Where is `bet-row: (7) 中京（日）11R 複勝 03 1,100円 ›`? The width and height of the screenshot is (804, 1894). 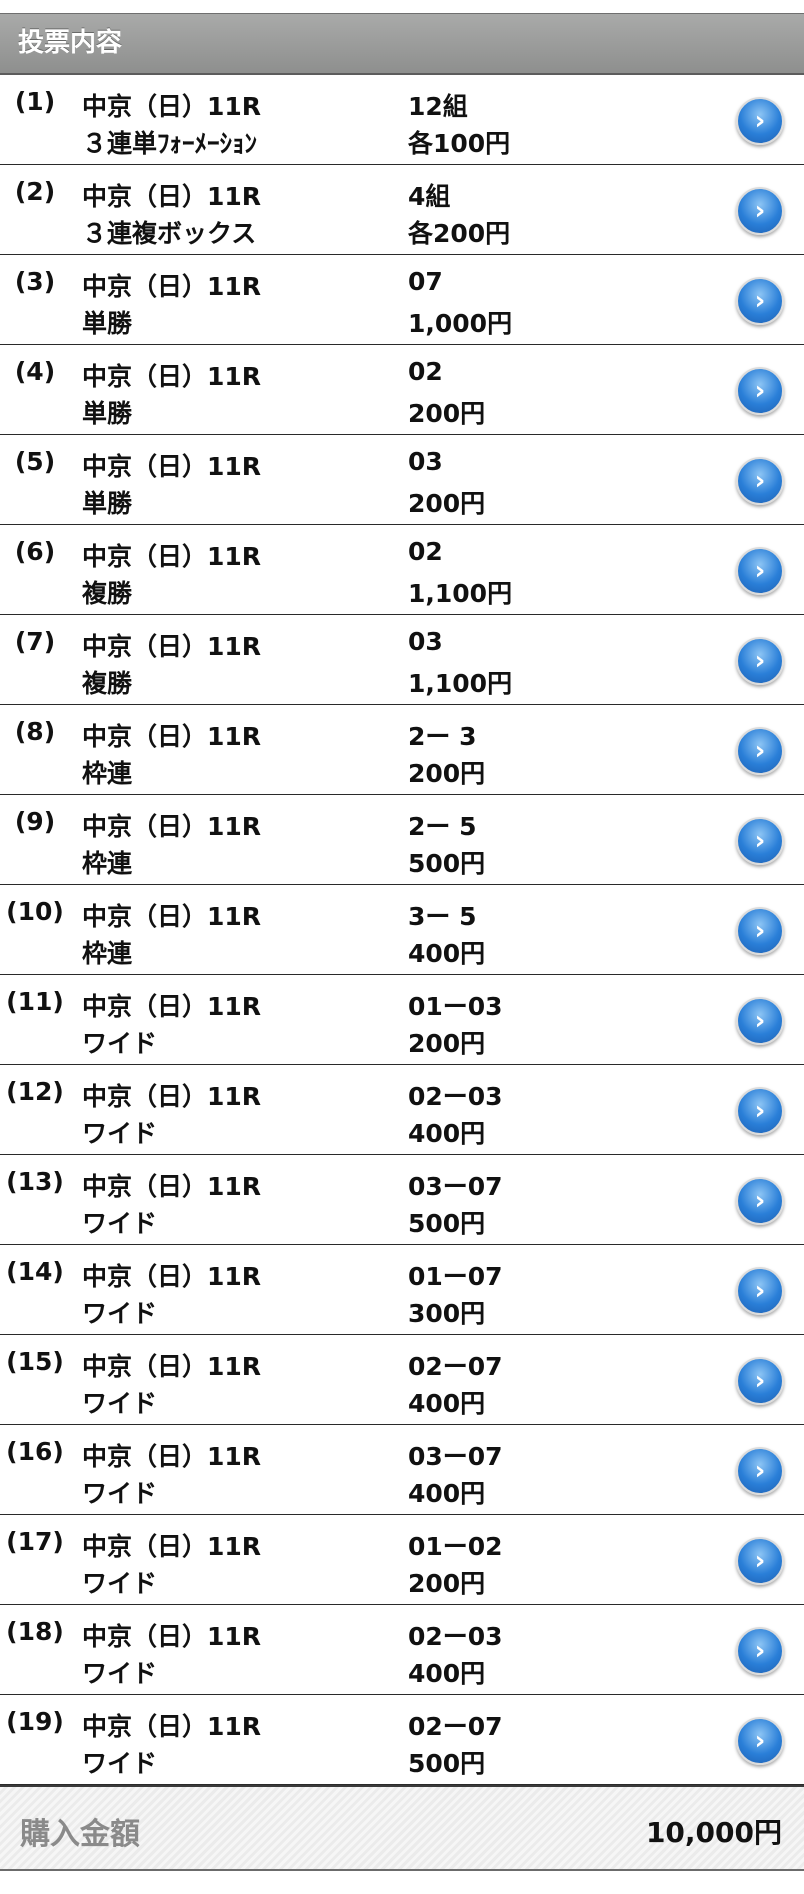 bet-row: (7) 中京（日）11R 複勝 03 1,100円 › is located at coordinates (402, 660).